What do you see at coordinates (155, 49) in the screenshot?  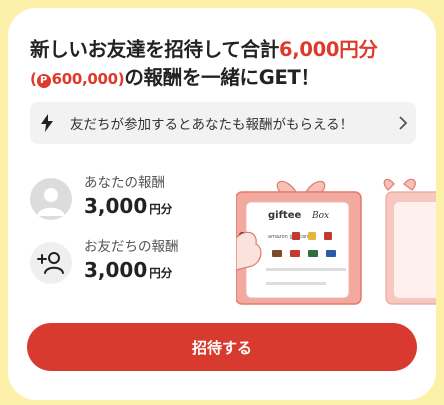 I see `headline-prefix: 新しいお友達を招待して合計` at bounding box center [155, 49].